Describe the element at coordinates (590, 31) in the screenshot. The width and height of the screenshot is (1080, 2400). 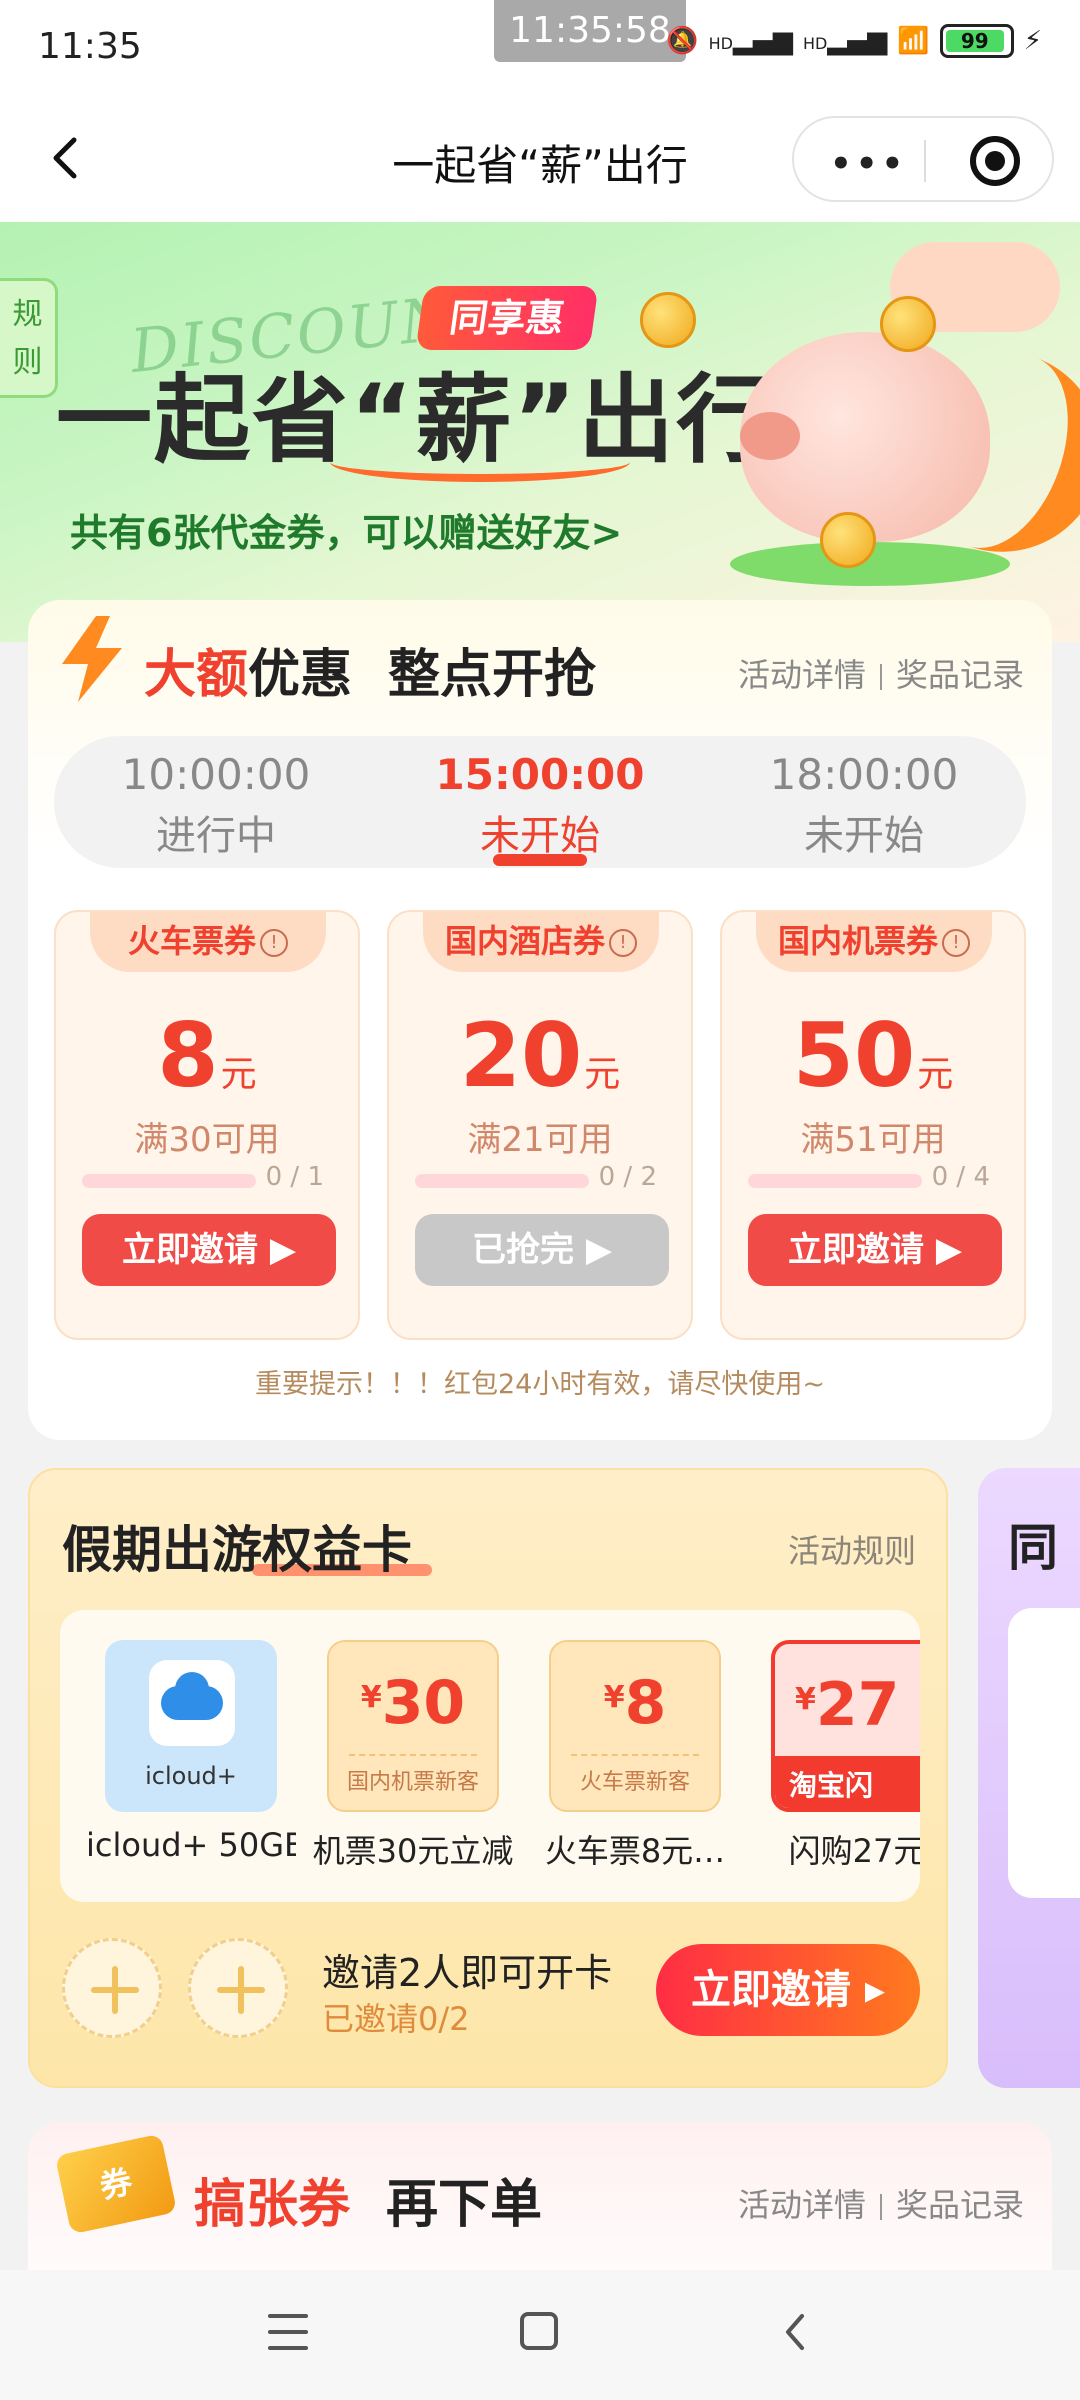
I see `clock-overlay: 11:35:58` at that location.